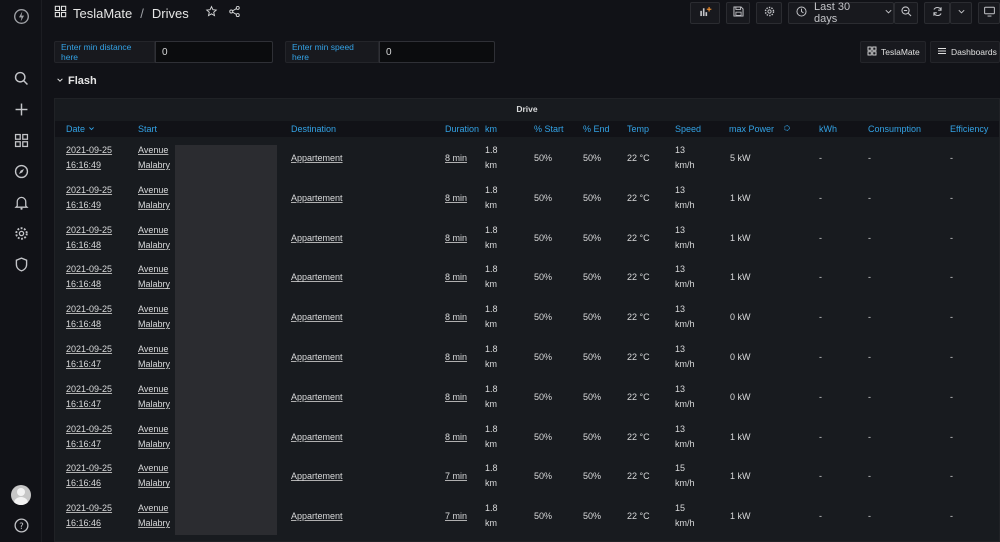 Image resolution: width=1000 pixels, height=542 pixels. I want to click on panel-title: Drive, so click(527, 109).